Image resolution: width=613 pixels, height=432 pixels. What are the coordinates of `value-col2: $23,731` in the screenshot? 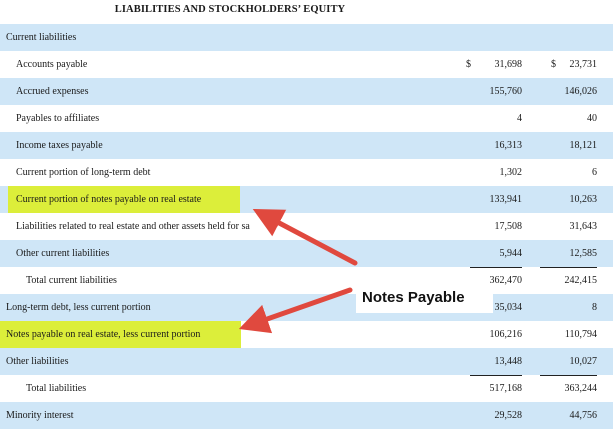 It's located at (568, 64).